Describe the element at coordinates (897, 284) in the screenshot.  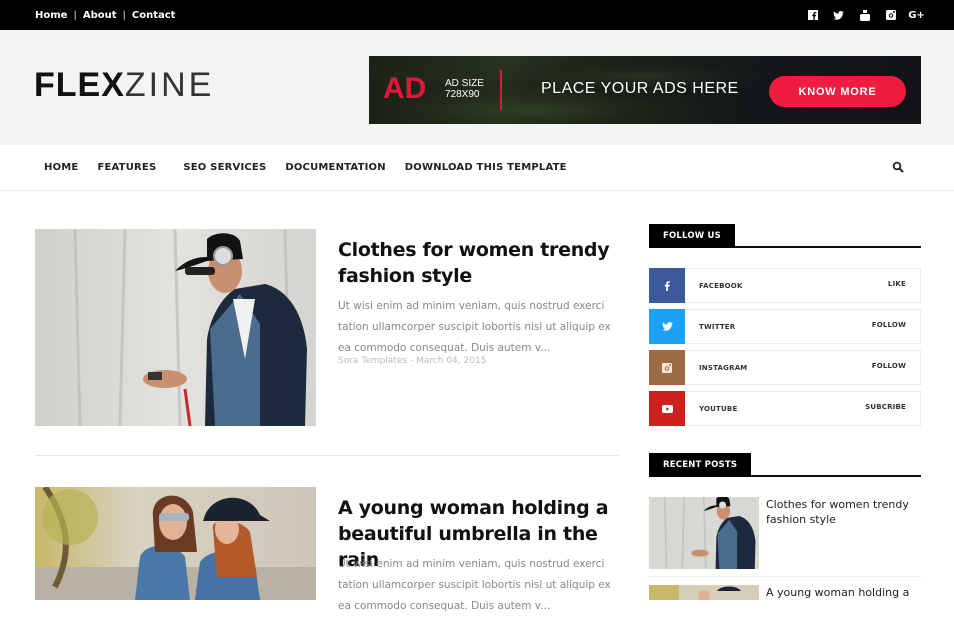
I see `social-action: LIKE` at that location.